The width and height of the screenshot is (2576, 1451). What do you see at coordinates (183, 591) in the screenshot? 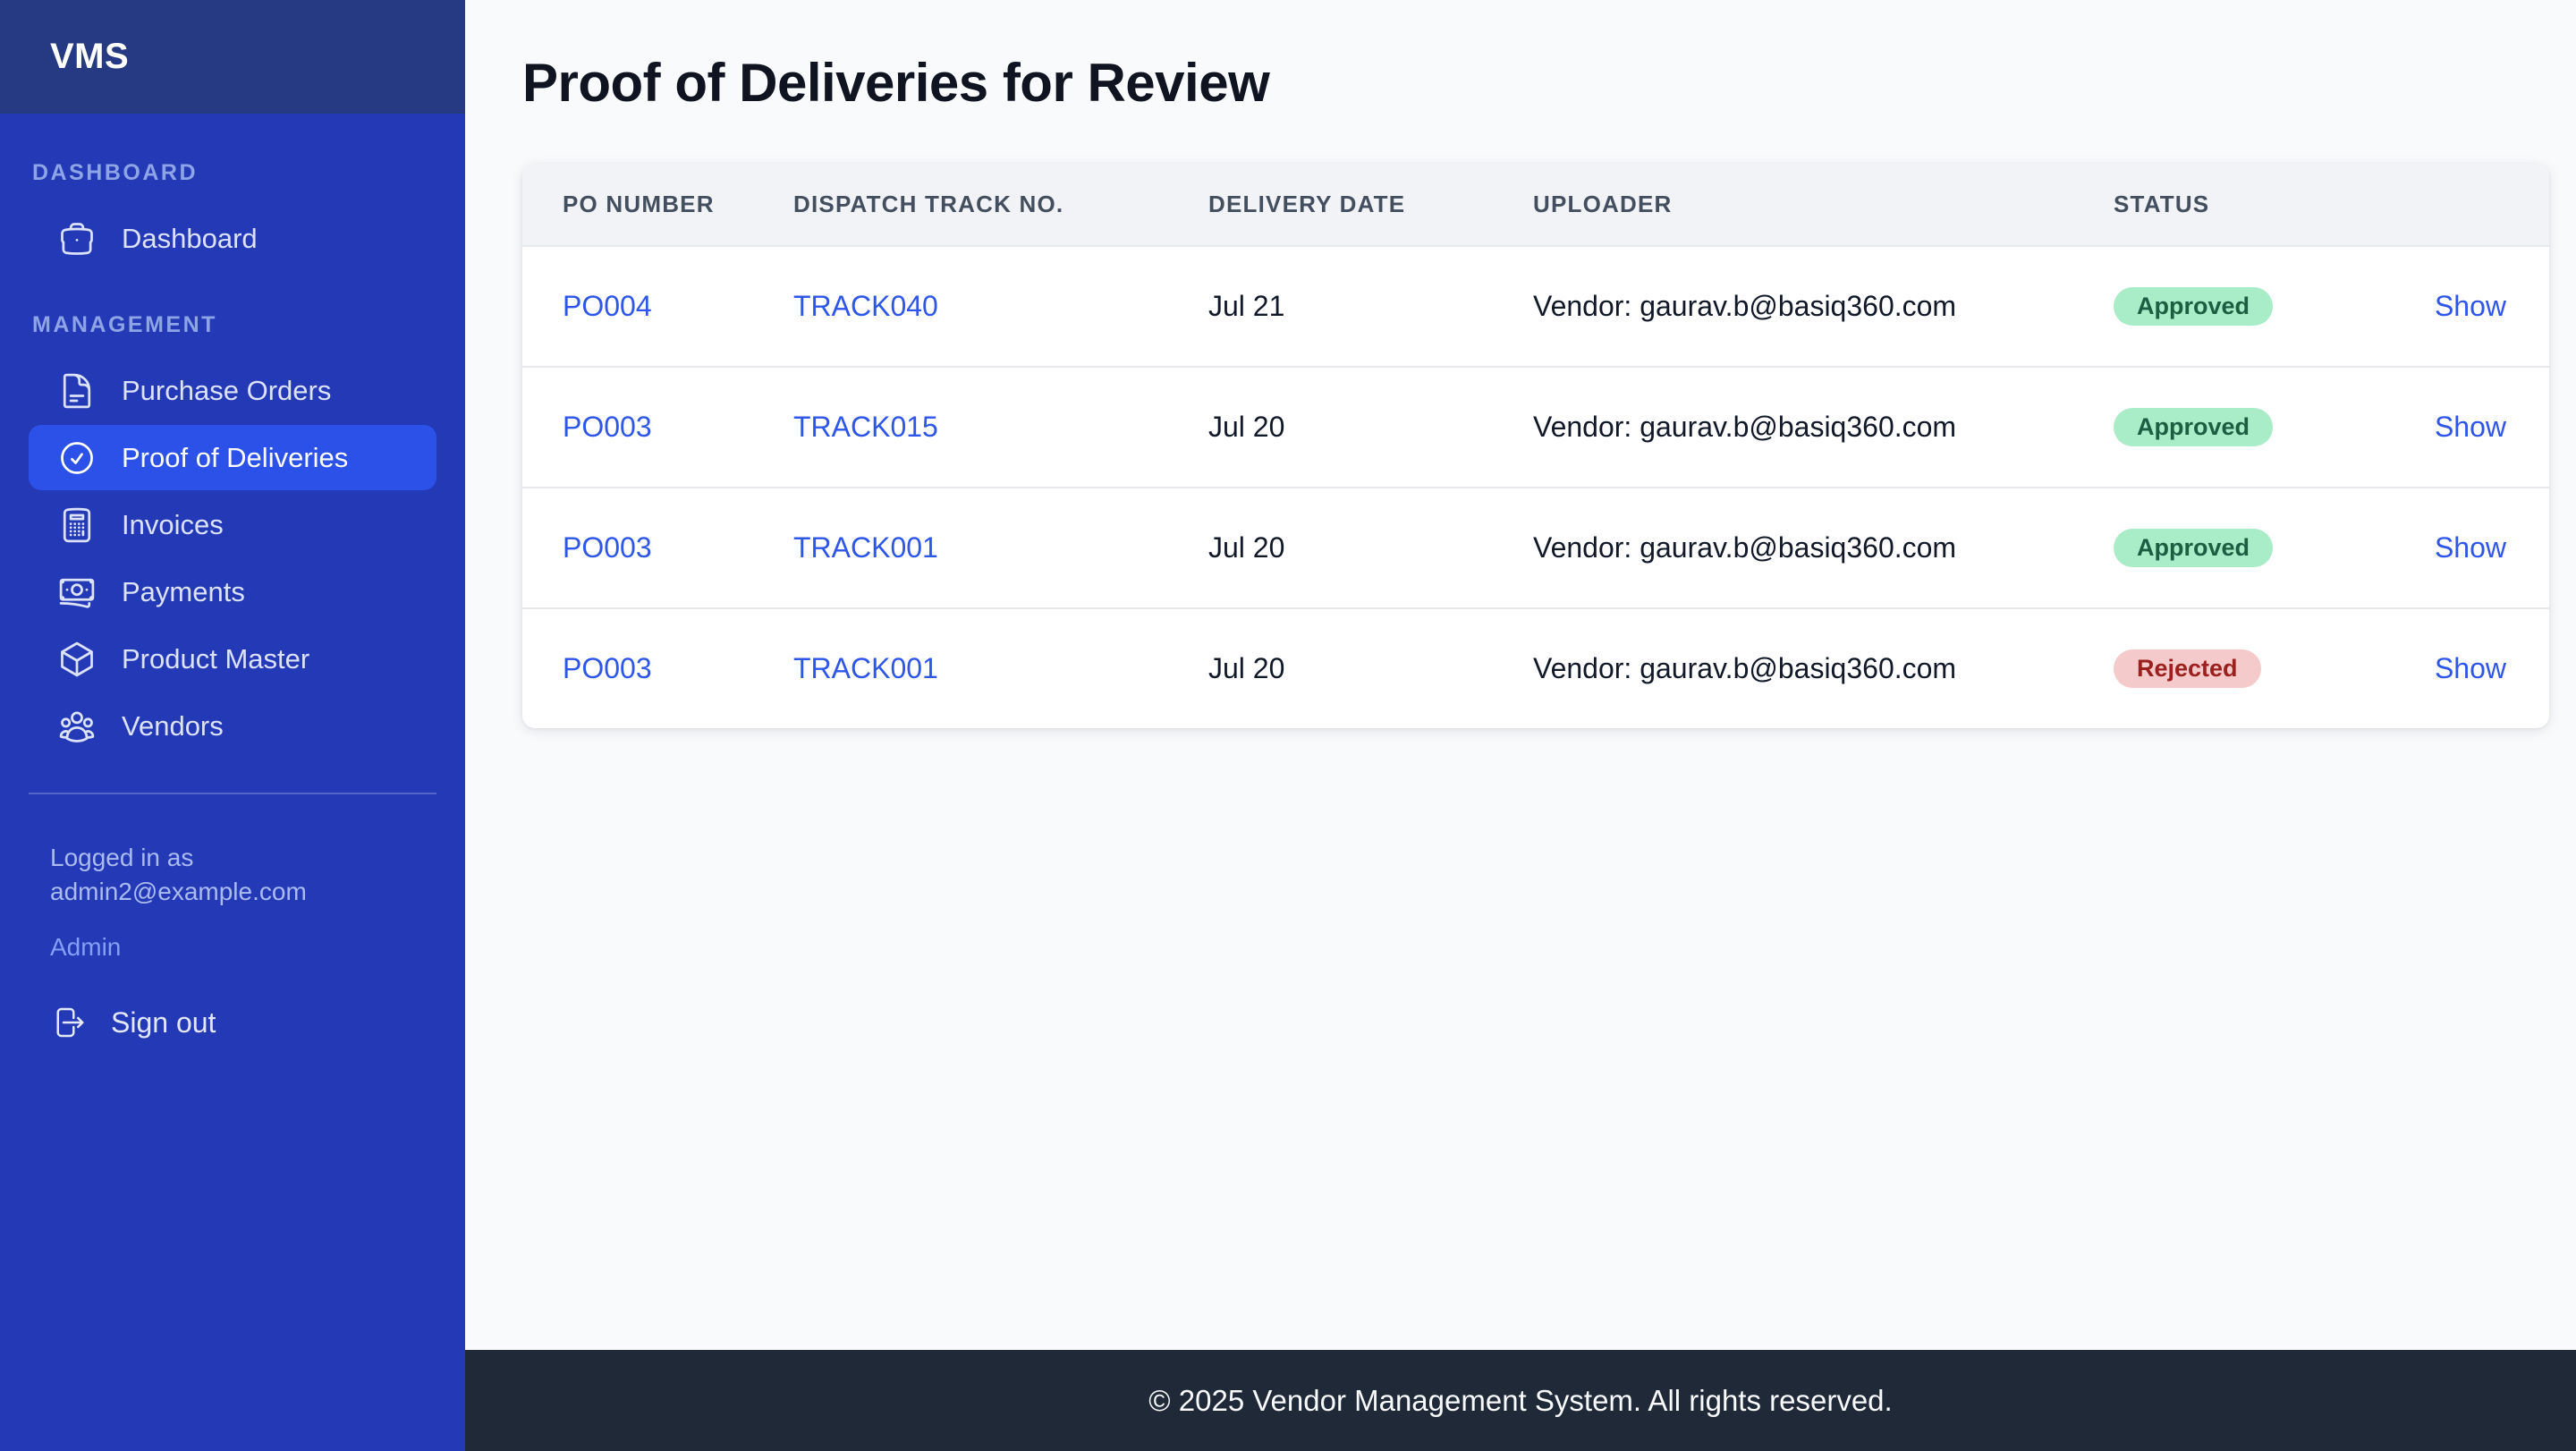
I see `sidebar-item-label: Payments` at bounding box center [183, 591].